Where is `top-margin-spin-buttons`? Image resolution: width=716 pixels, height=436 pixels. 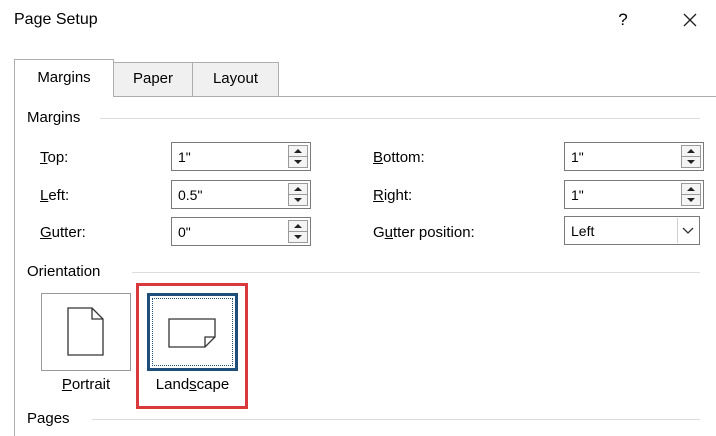
top-margin-spin-buttons is located at coordinates (298, 156).